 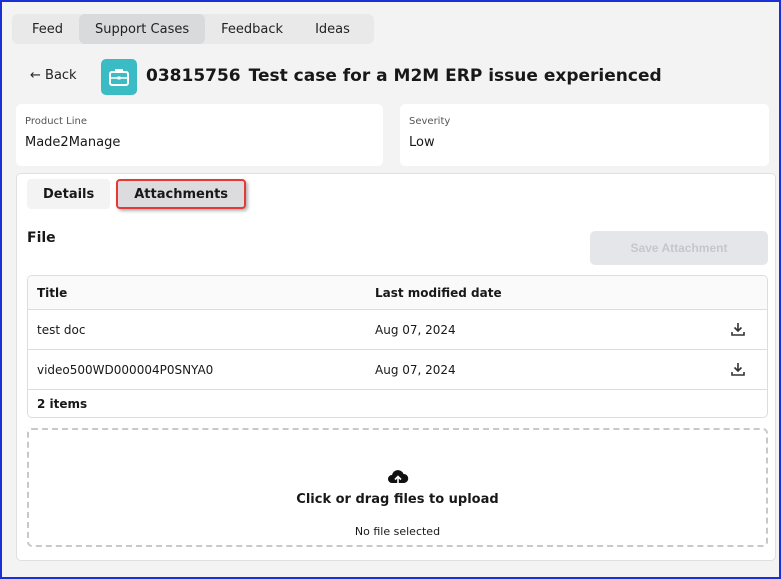 What do you see at coordinates (119, 77) in the screenshot?
I see `briefcase-icon` at bounding box center [119, 77].